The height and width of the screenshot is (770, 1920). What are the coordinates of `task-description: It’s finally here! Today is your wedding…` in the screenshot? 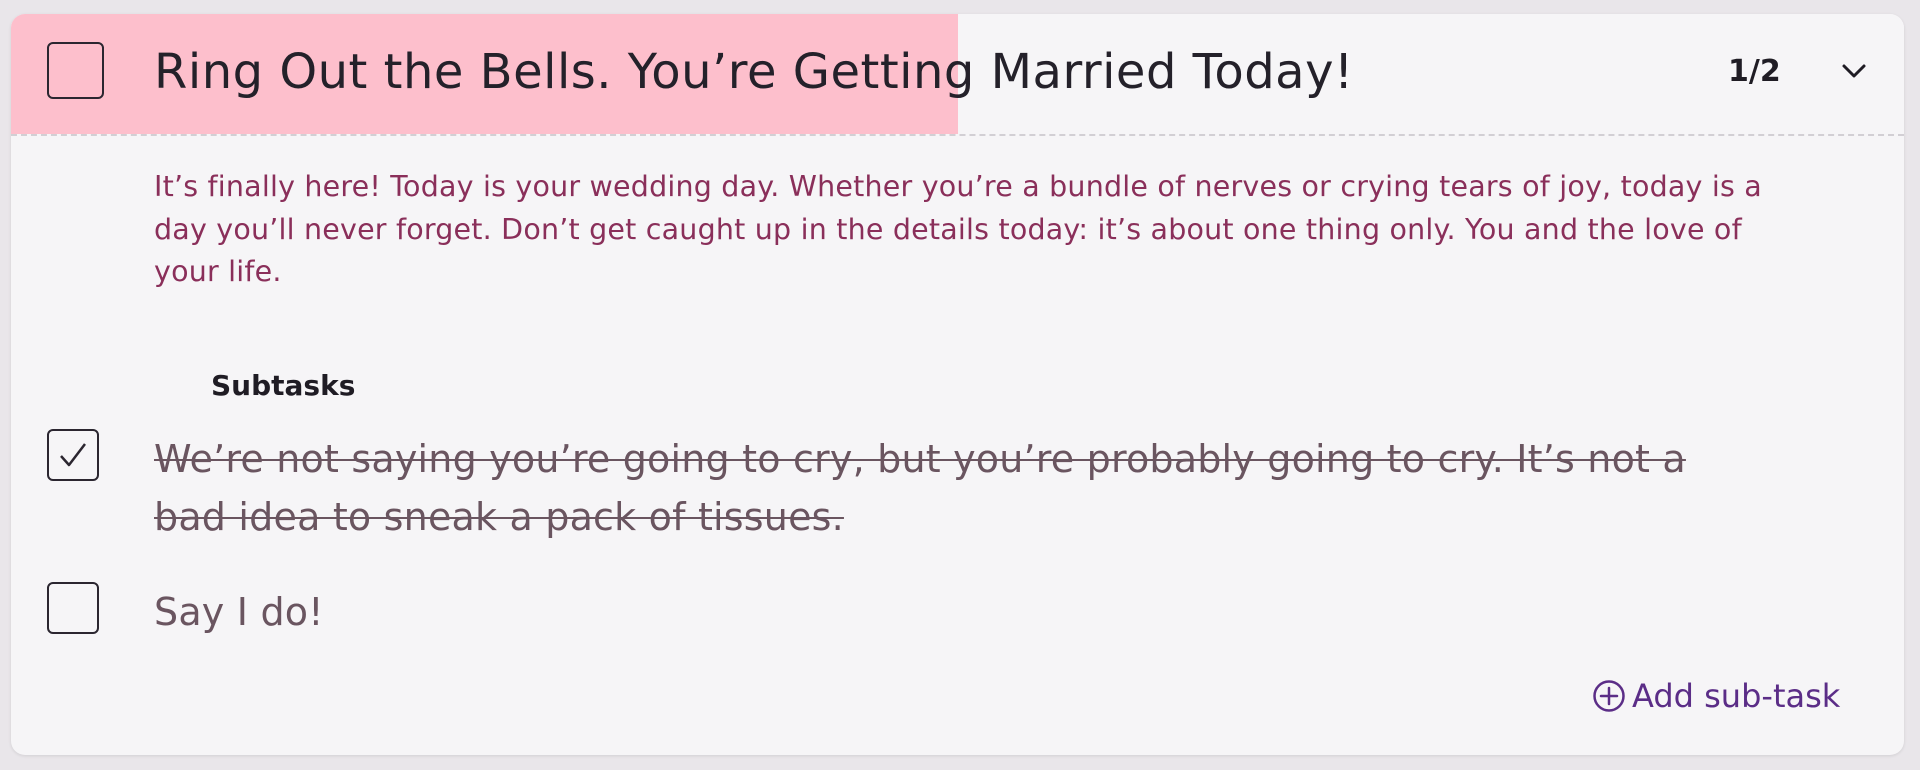 It's located at (958, 229).